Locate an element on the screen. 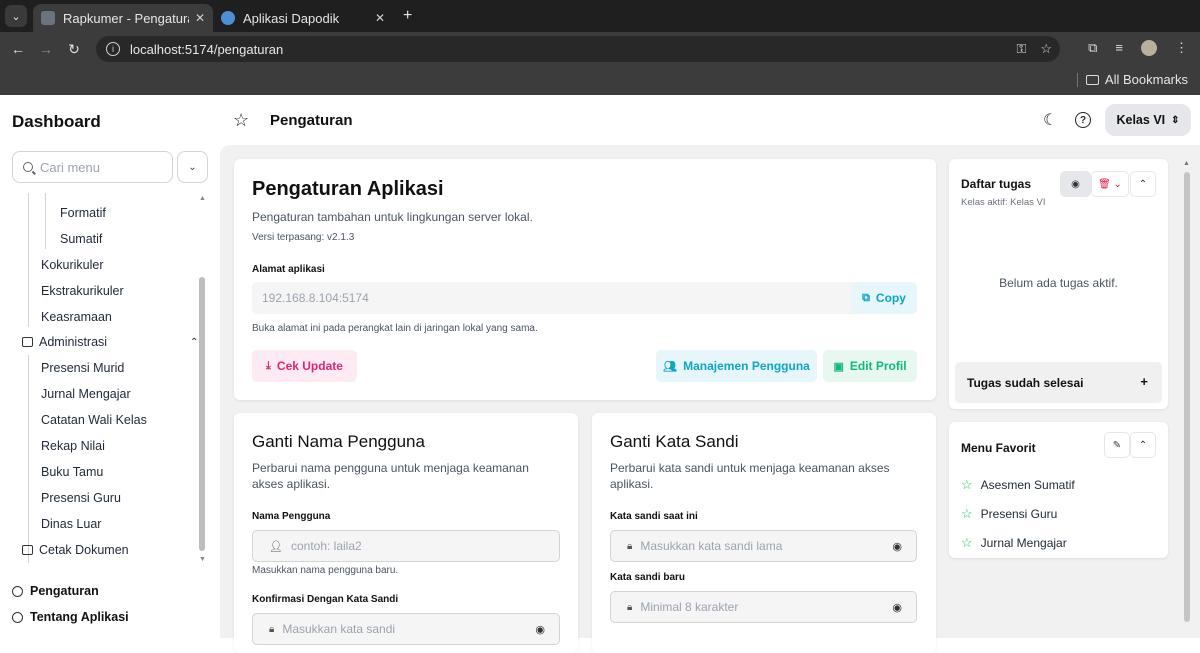 This screenshot has height=653, width=1200. help-icon: ? is located at coordinates (1083, 120).